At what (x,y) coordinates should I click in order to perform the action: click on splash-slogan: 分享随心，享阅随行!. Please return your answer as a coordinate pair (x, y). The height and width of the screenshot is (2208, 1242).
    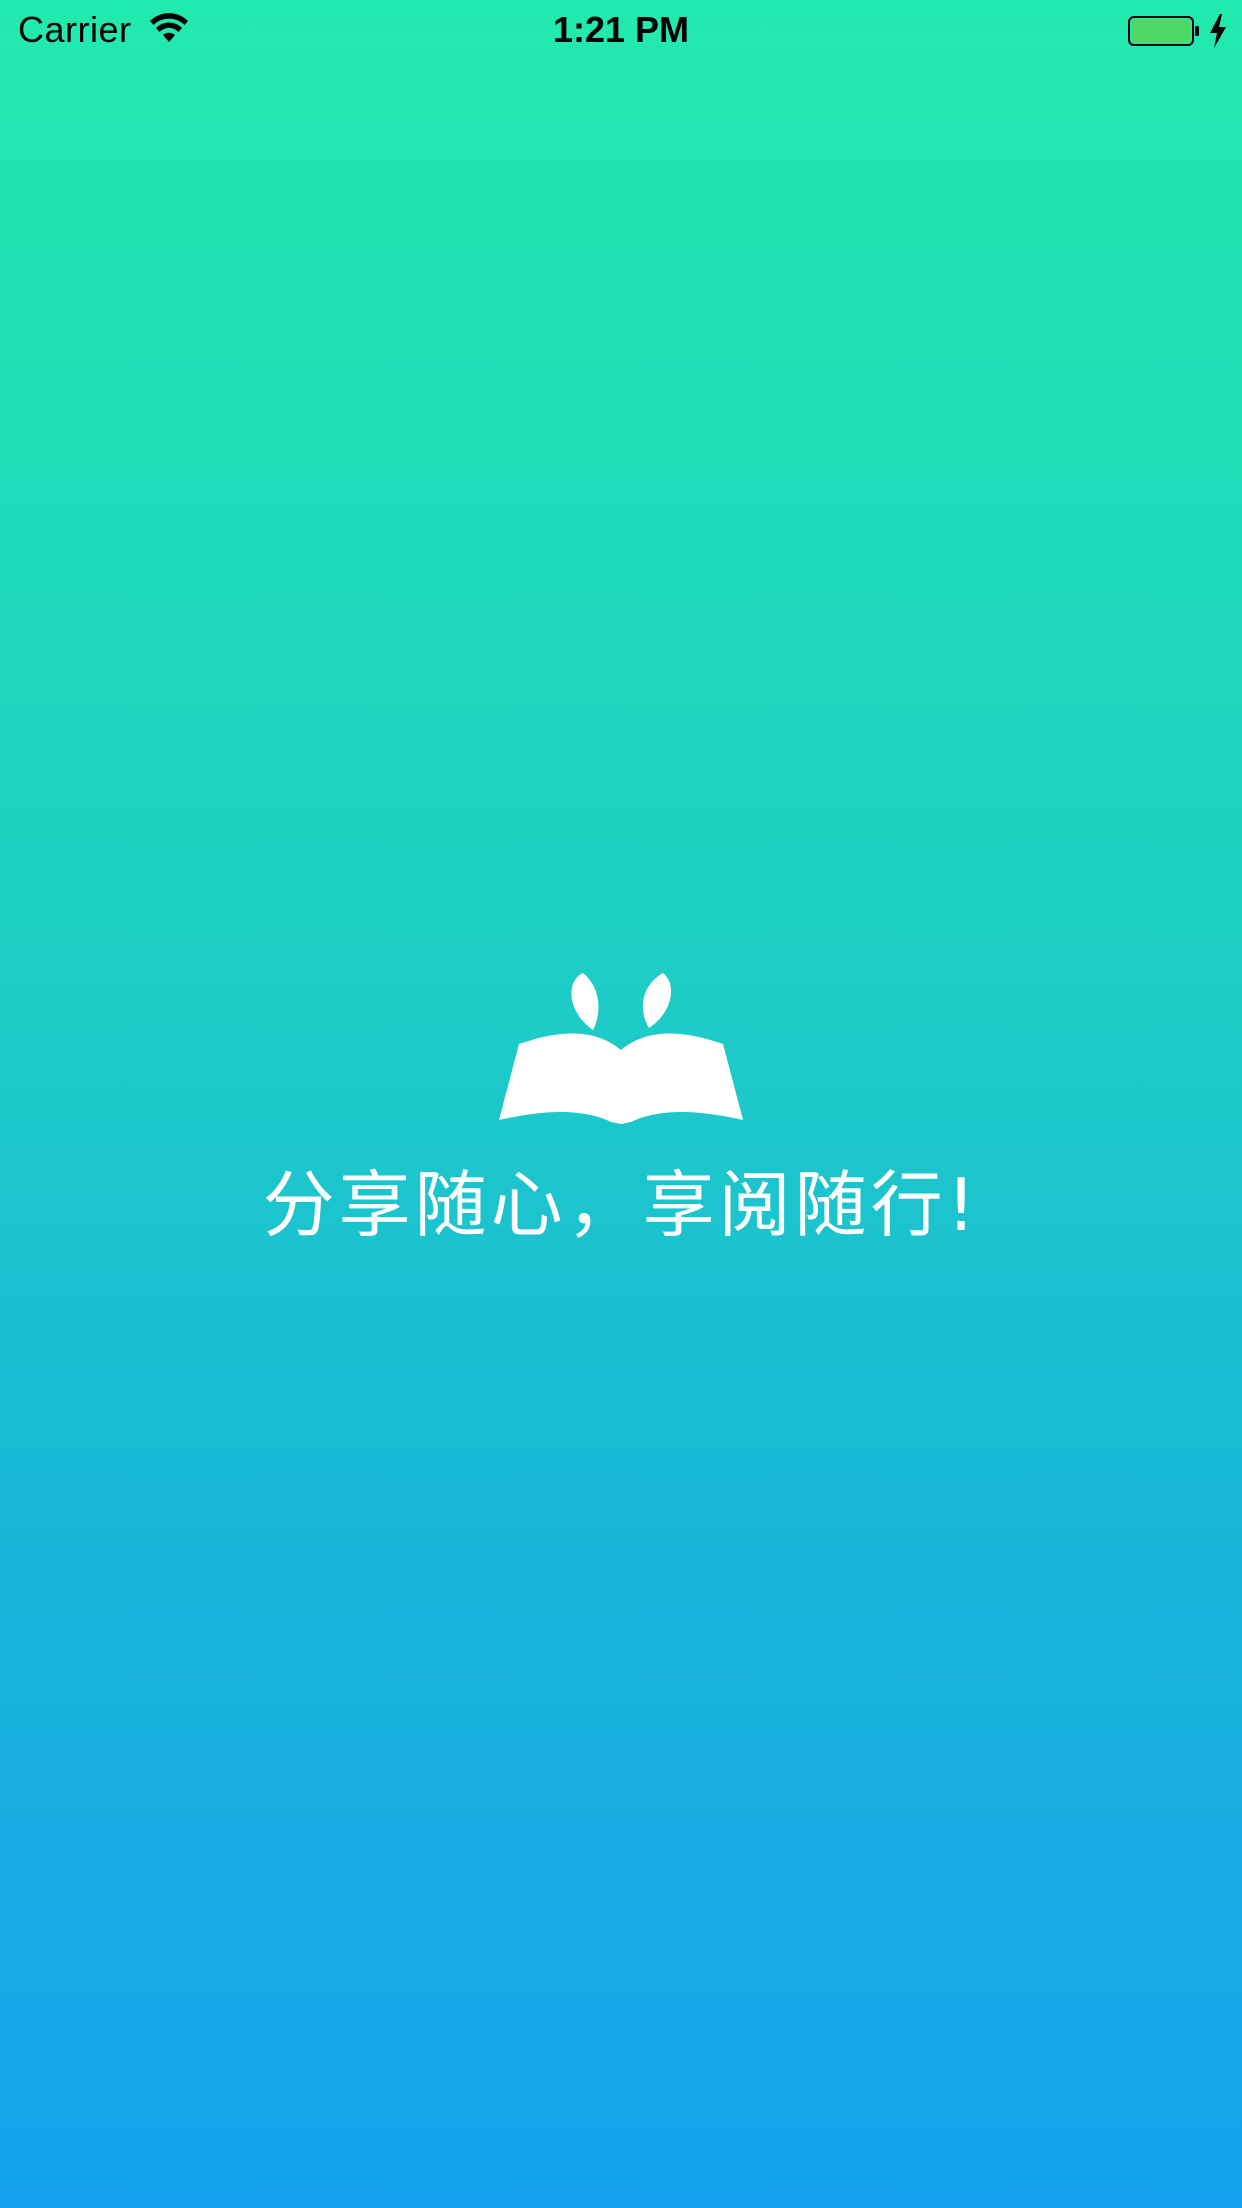
    Looking at the image, I should click on (621, 1205).